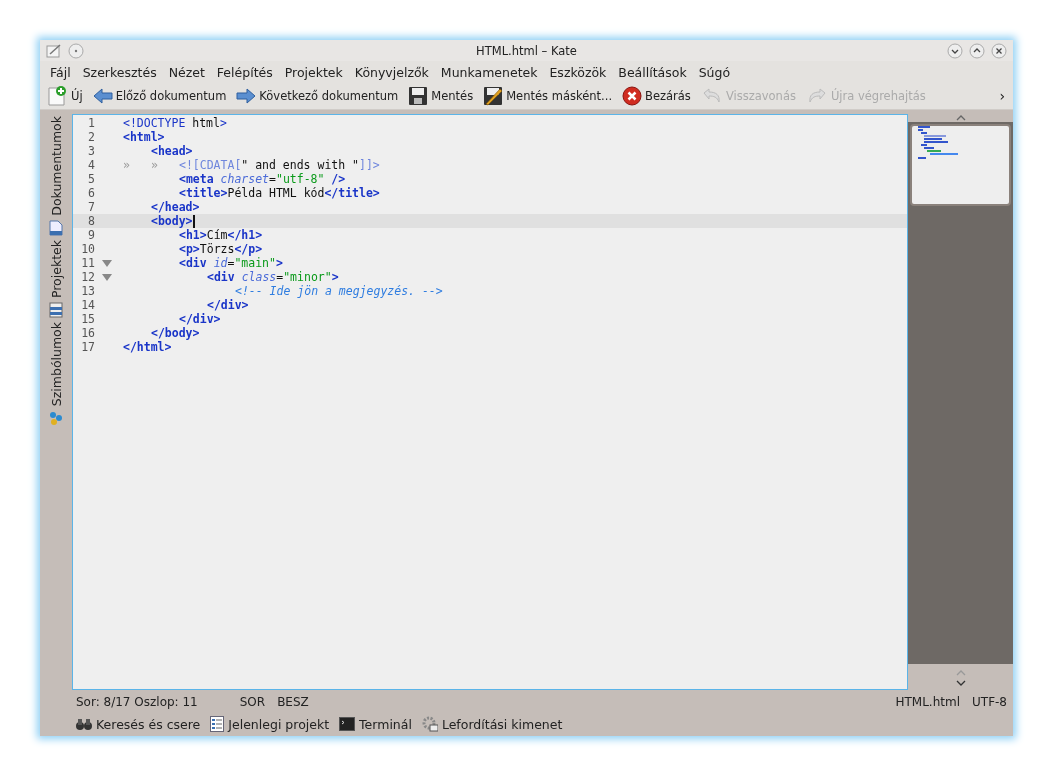  What do you see at coordinates (221, 235) in the screenshot?
I see `code-line: <h1>Cím</h1>` at bounding box center [221, 235].